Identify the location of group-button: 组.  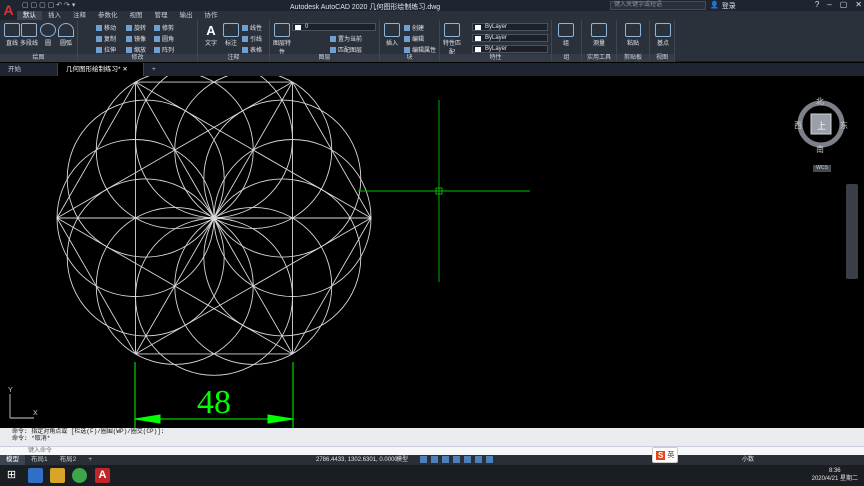
(566, 35).